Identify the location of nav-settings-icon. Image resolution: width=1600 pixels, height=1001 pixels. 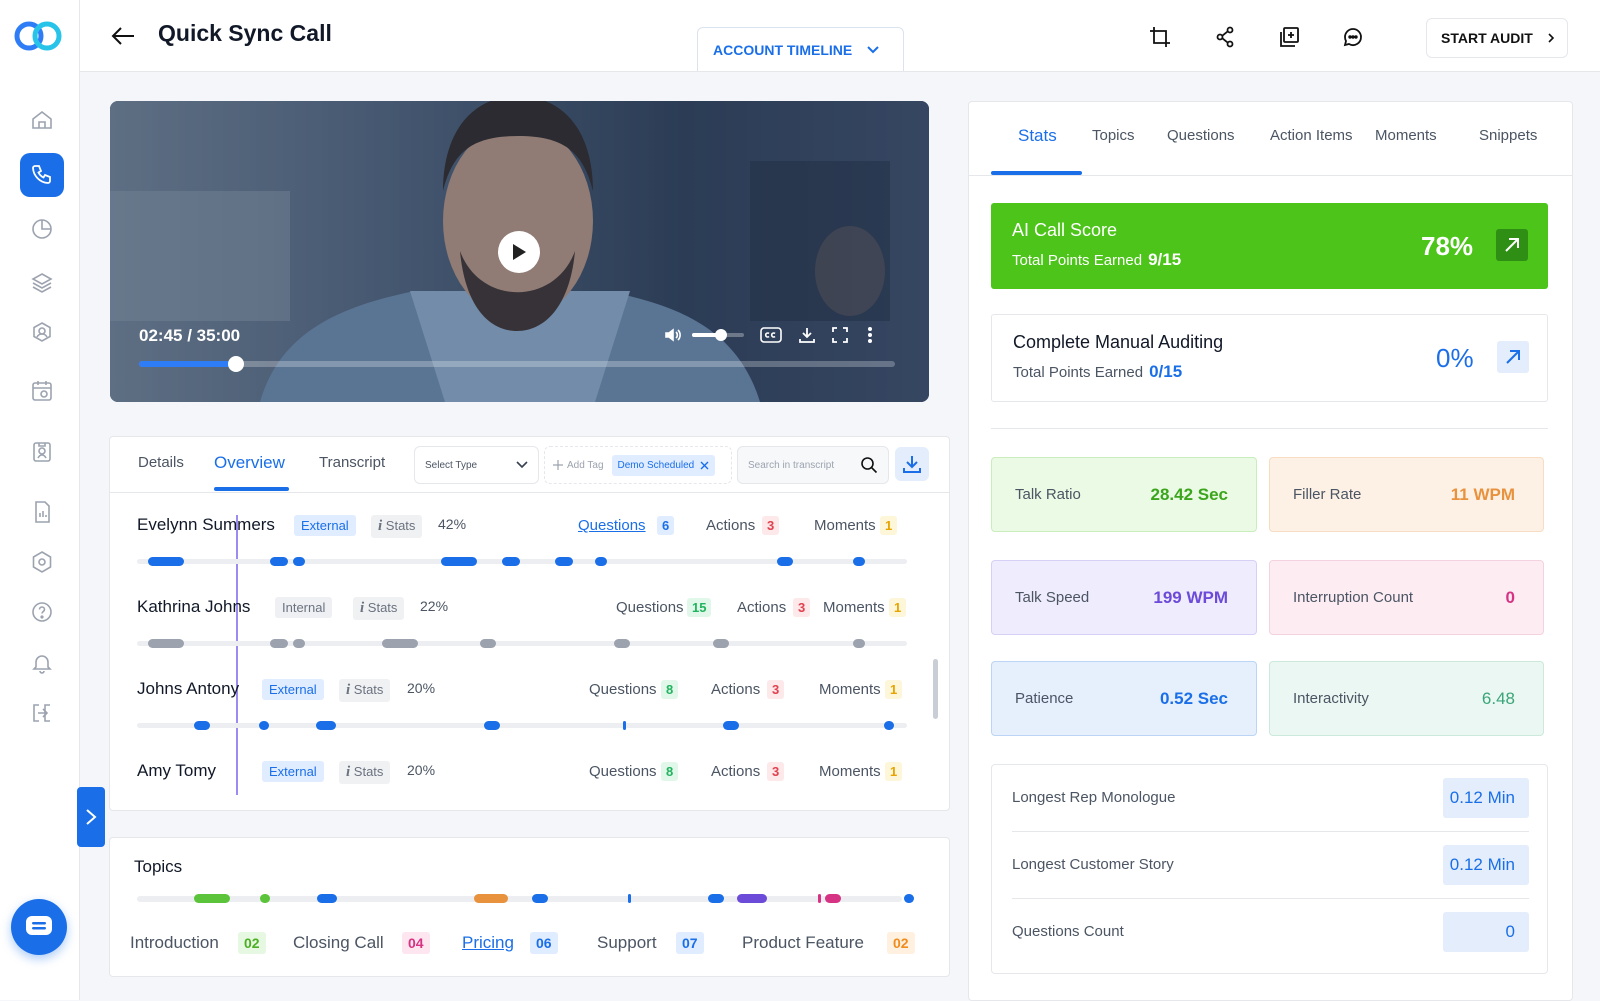
(42, 562).